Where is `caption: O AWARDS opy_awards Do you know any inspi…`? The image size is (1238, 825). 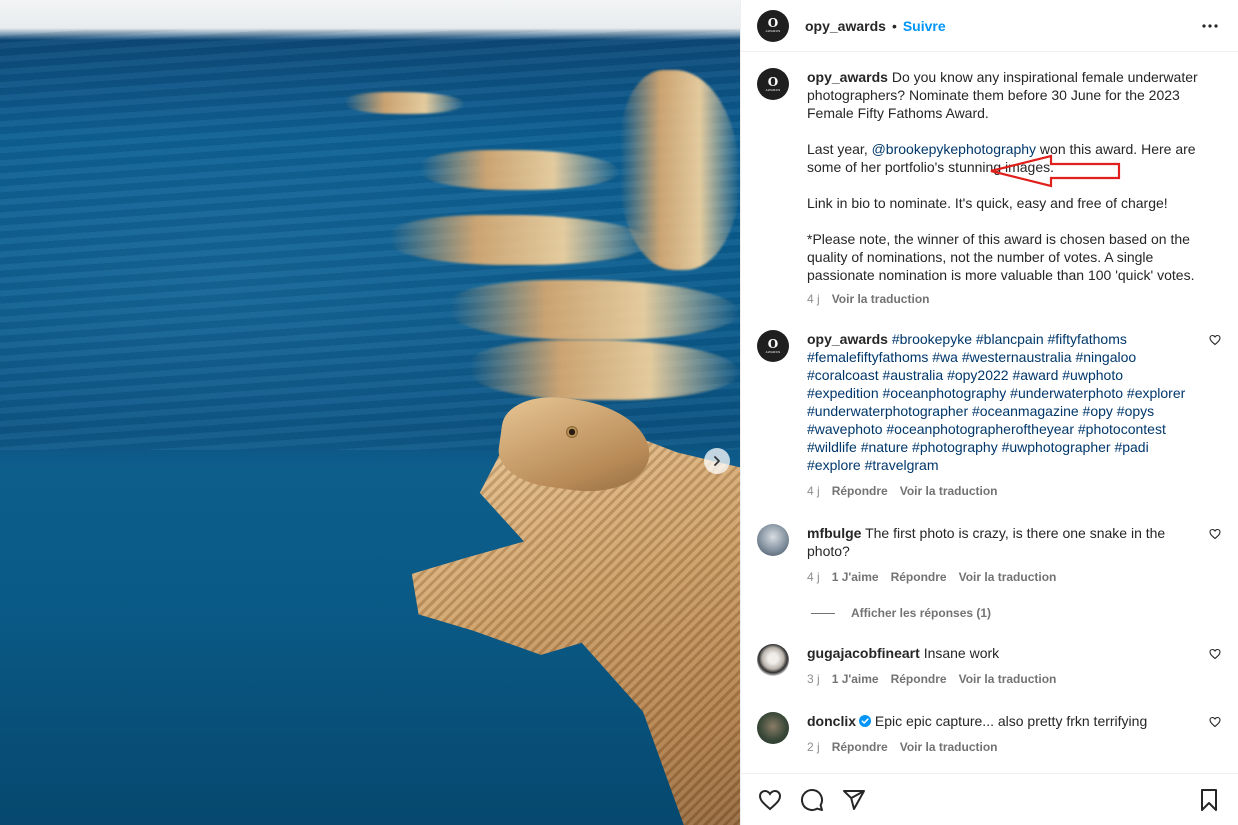
caption: O AWARDS opy_awards Do you know any inspi… is located at coordinates (989, 188).